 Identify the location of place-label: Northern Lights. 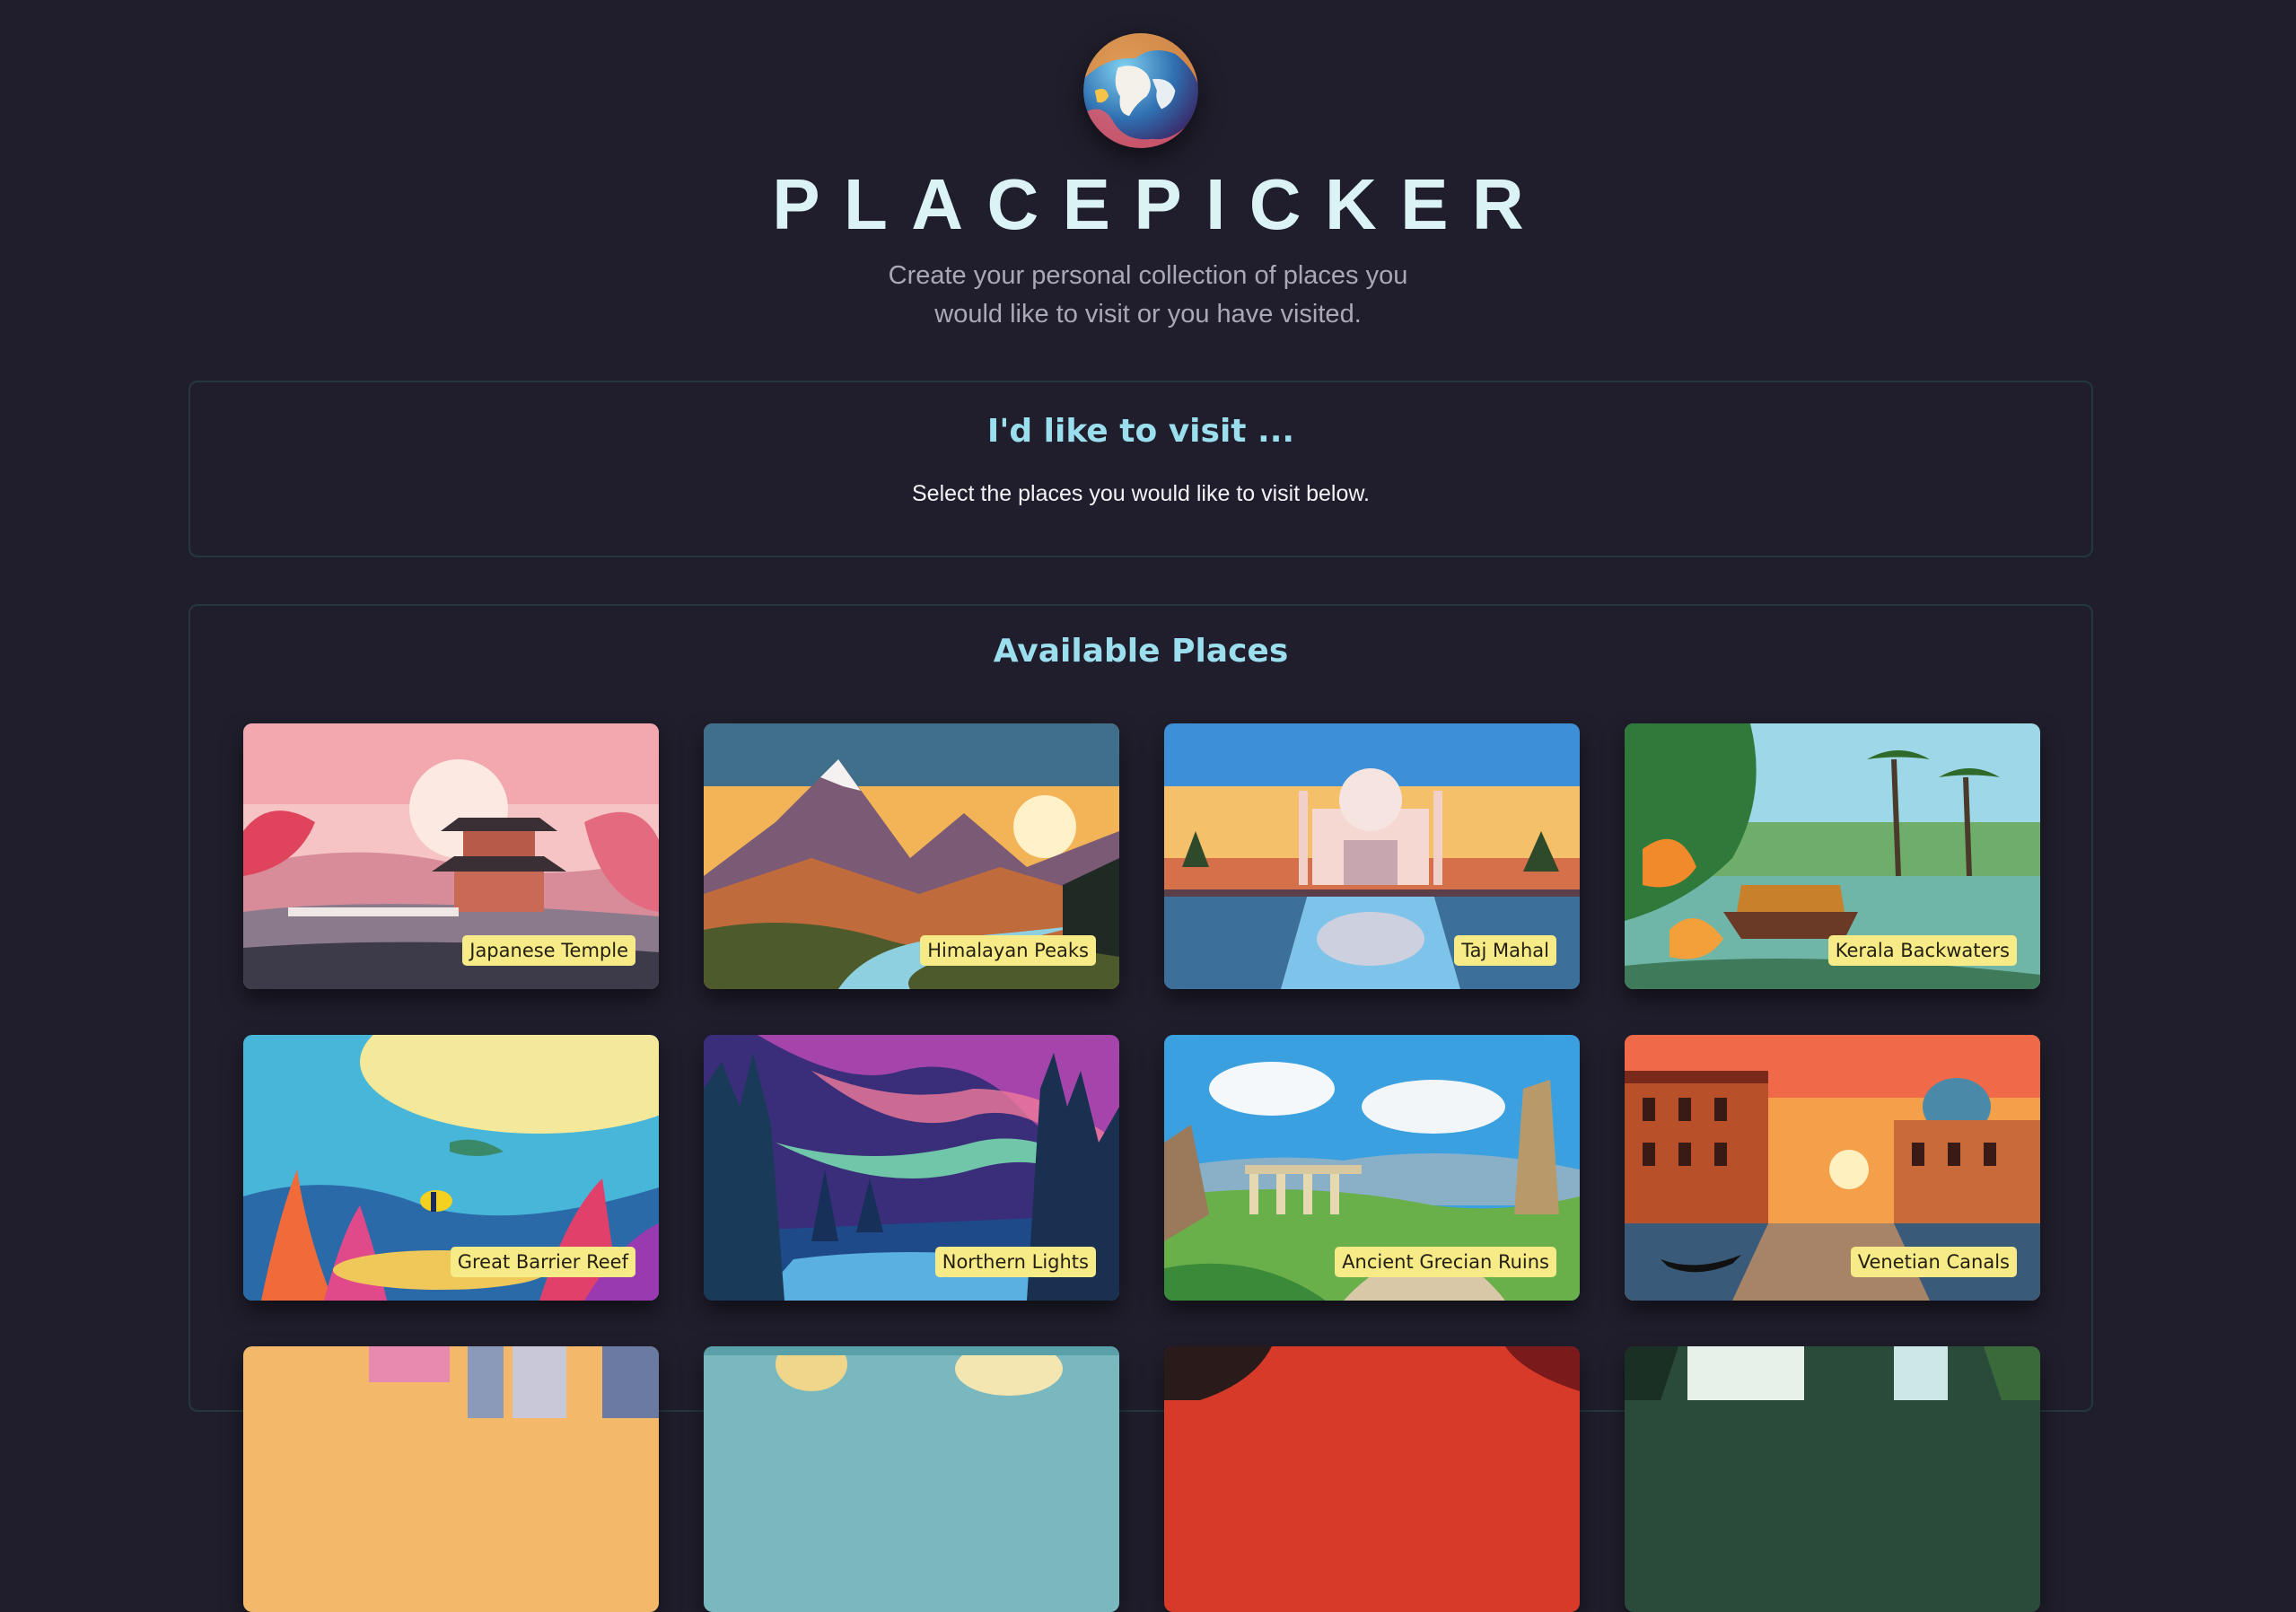
(1015, 1262).